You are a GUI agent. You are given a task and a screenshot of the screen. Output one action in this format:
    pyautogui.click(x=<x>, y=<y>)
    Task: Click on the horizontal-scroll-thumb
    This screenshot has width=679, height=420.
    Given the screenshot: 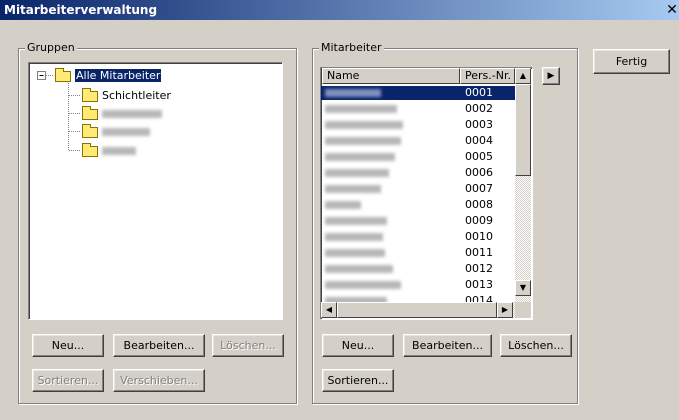 What is the action you would take?
    pyautogui.click(x=417, y=310)
    